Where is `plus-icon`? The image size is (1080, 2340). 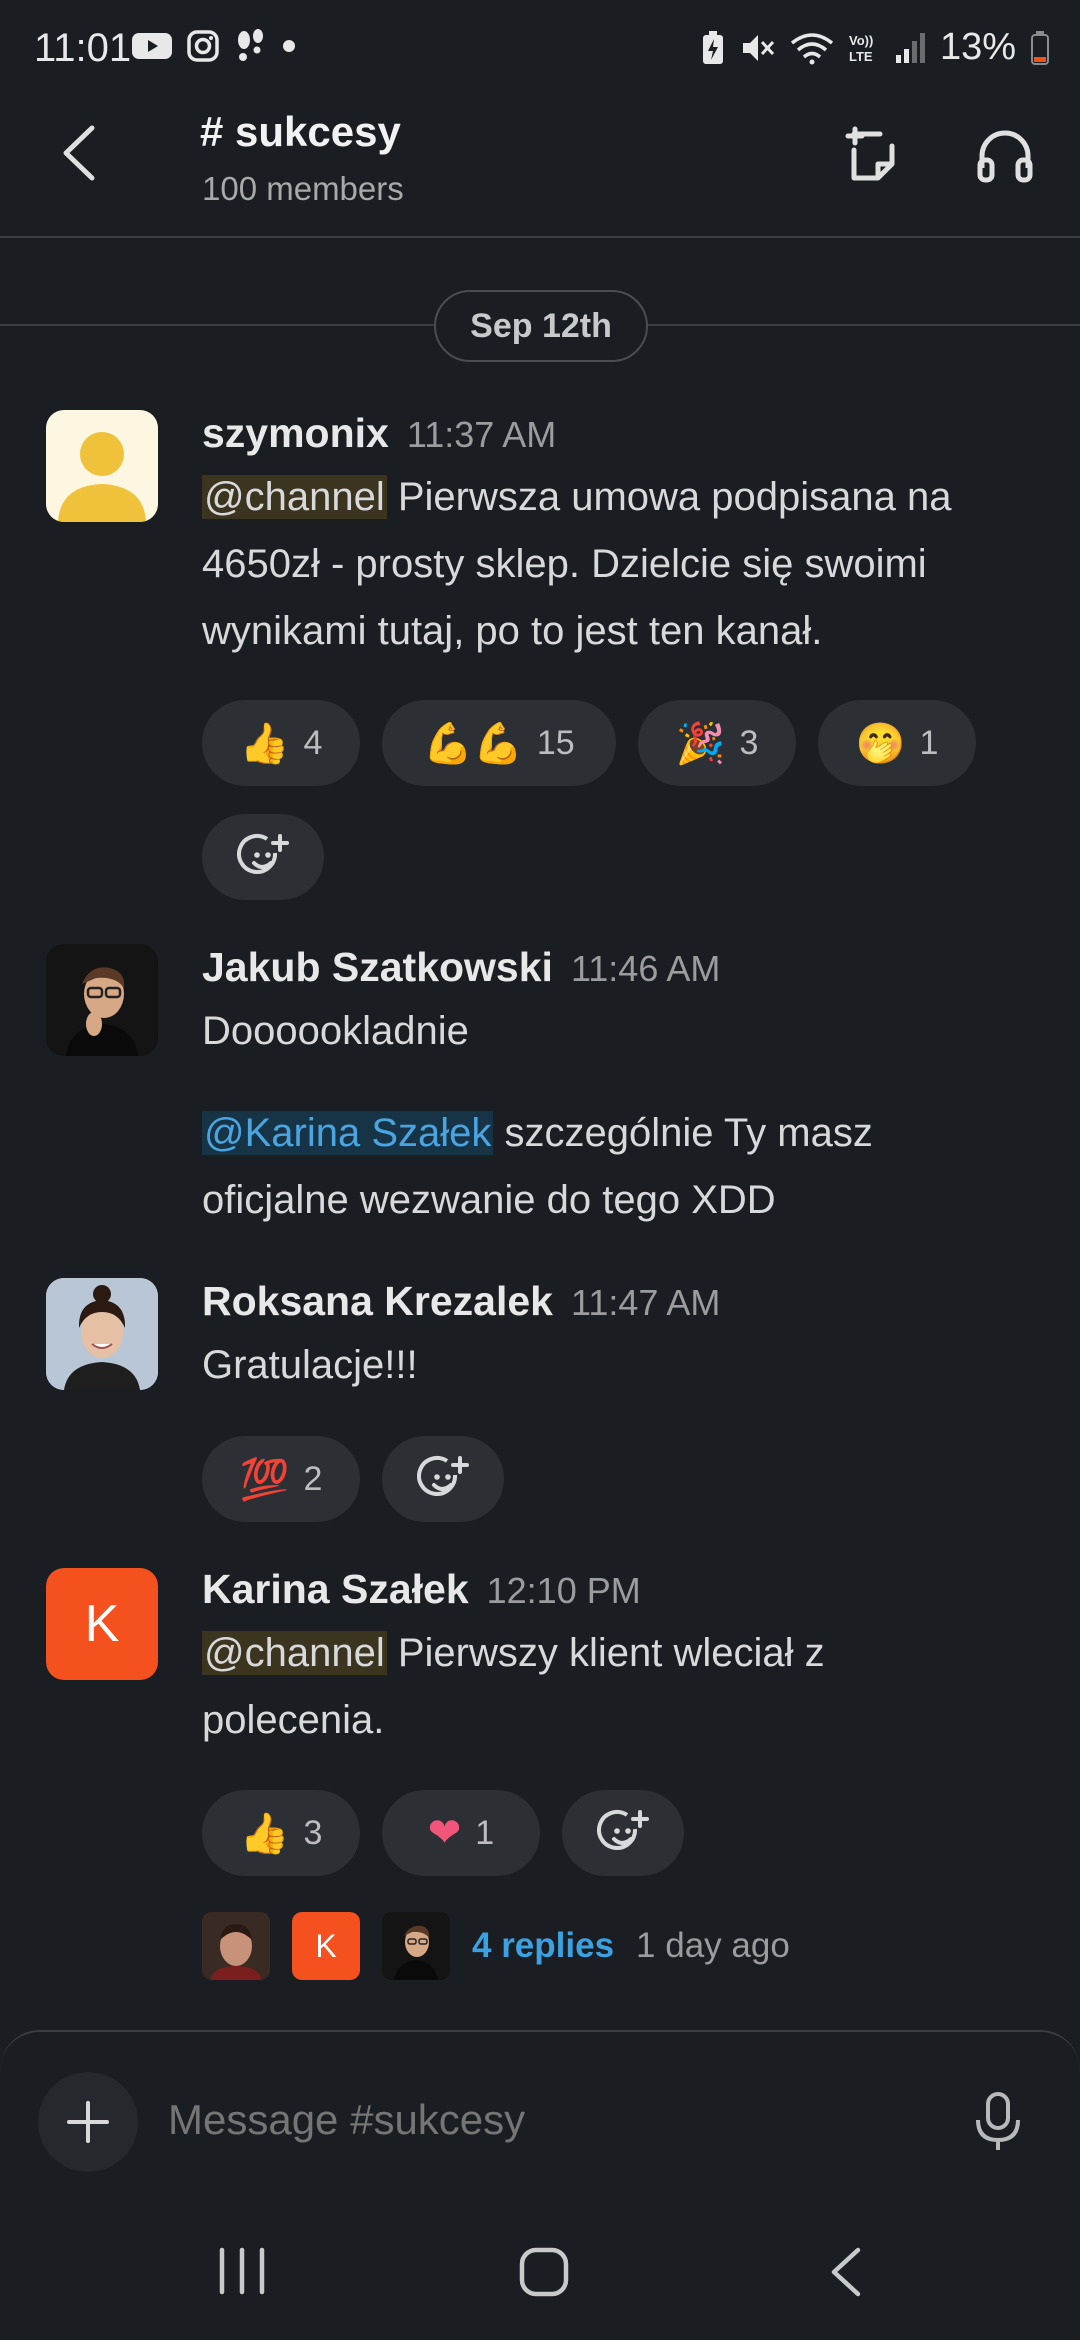 plus-icon is located at coordinates (88, 2122).